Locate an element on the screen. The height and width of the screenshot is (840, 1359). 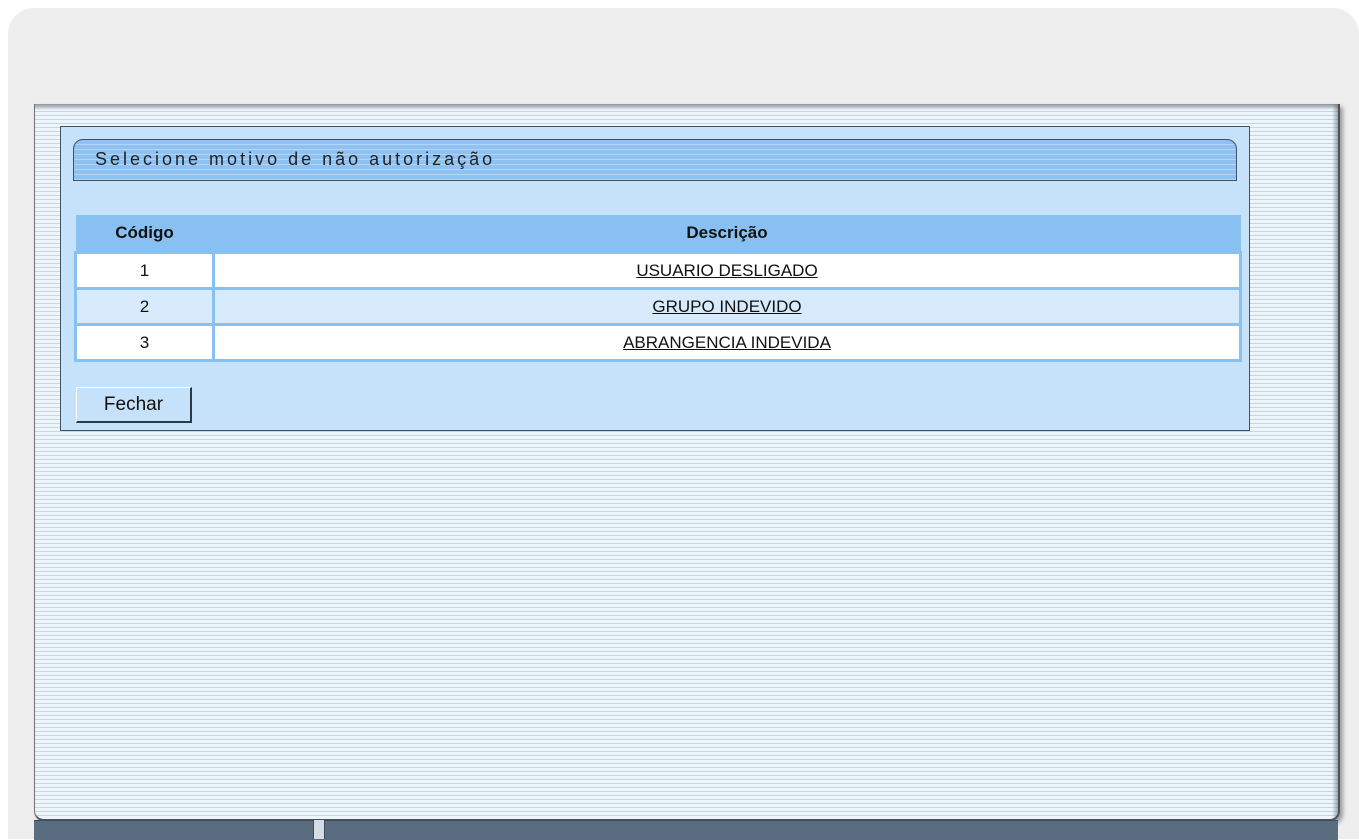
column-header-code: Código is located at coordinates (144, 234).